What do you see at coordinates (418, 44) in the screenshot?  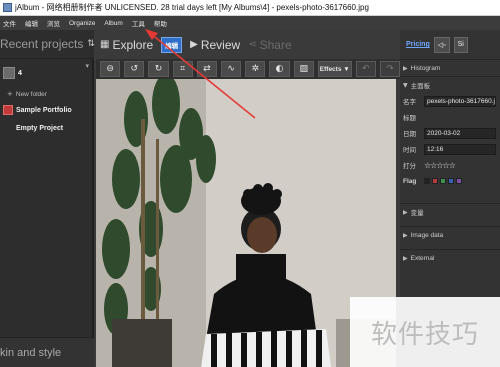 I see `pricing-link: Pricing` at bounding box center [418, 44].